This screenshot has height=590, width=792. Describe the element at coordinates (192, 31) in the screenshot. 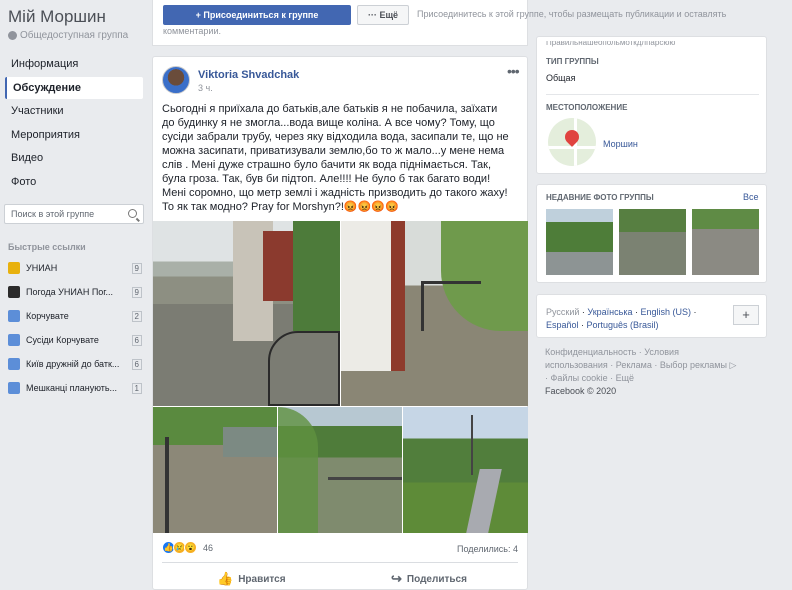

I see `join-hint-cont: комментарии.` at that location.